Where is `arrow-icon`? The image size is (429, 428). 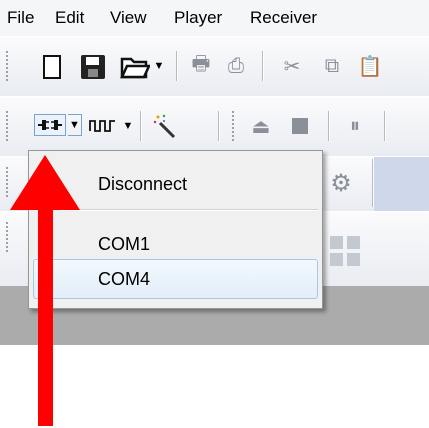 arrow-icon is located at coordinates (45, 290).